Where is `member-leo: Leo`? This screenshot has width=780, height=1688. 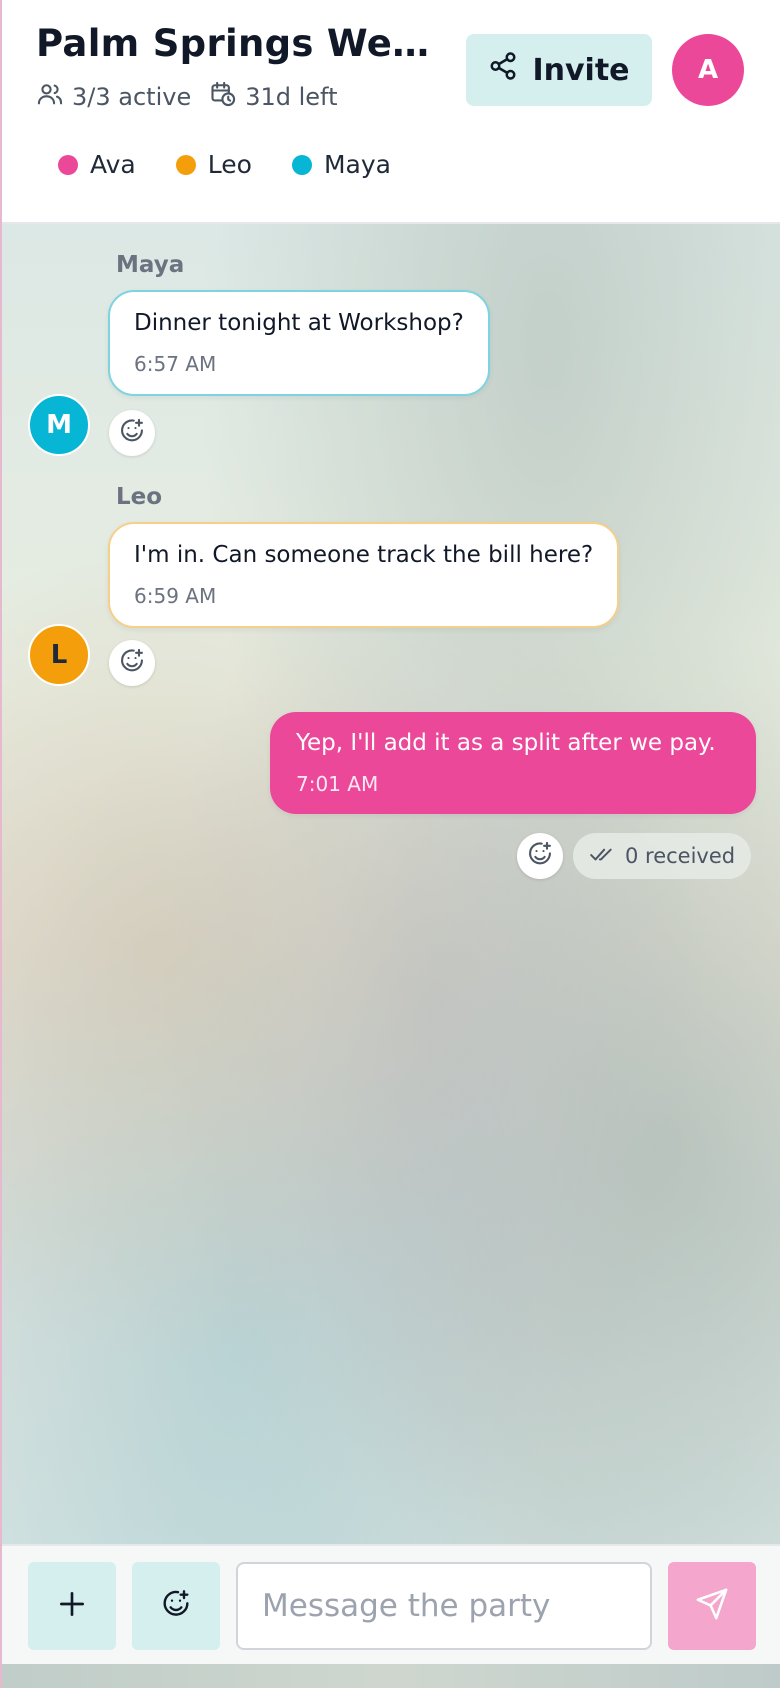
member-leo: Leo is located at coordinates (213, 164).